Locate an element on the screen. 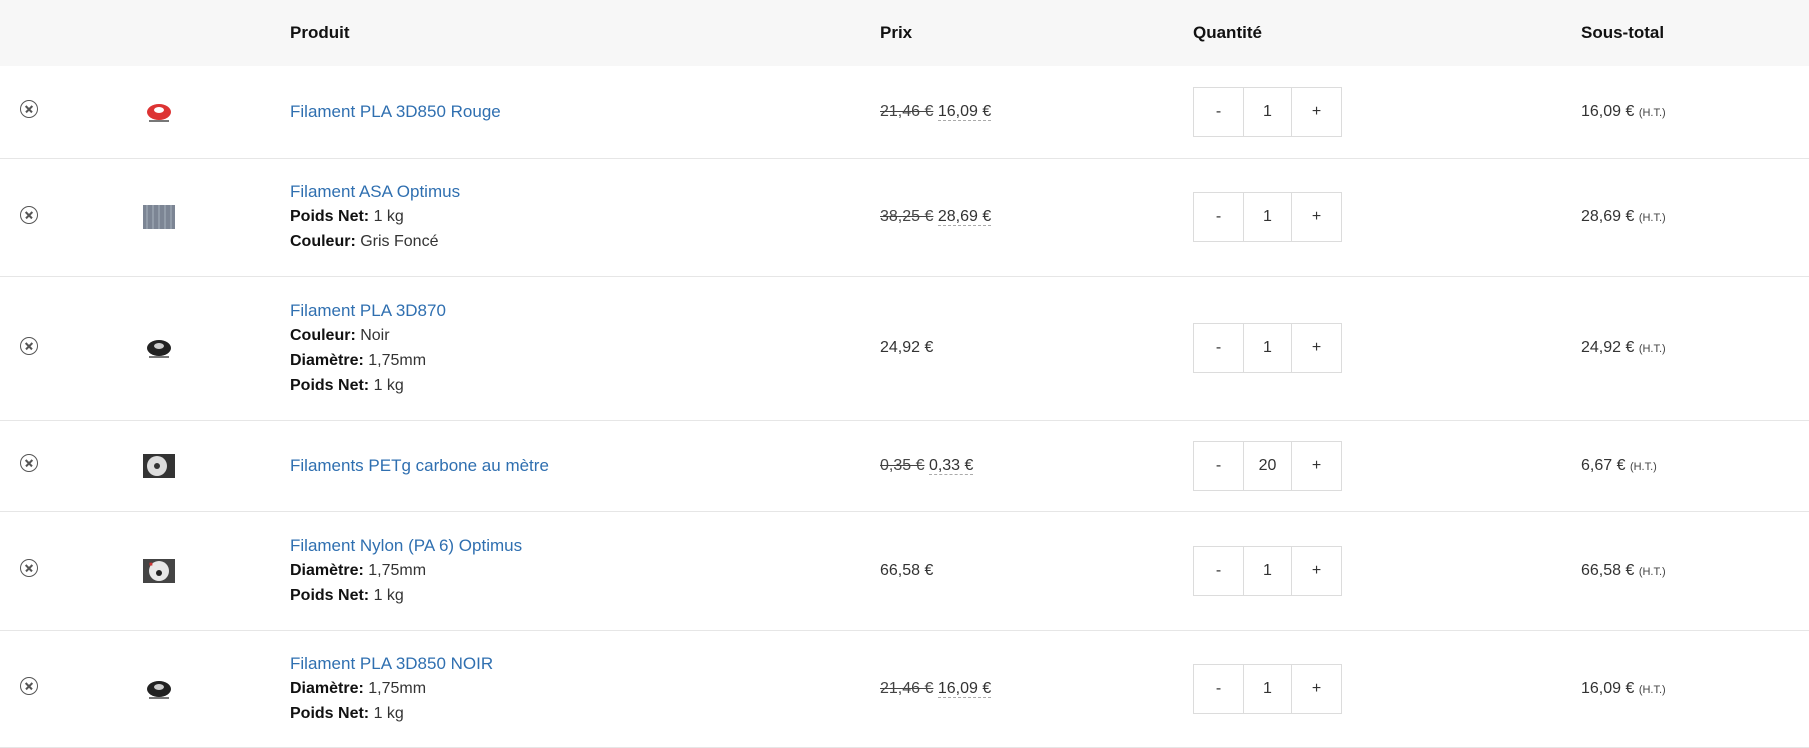  product-attribute: Couleur: Gris Foncé is located at coordinates (585, 241).